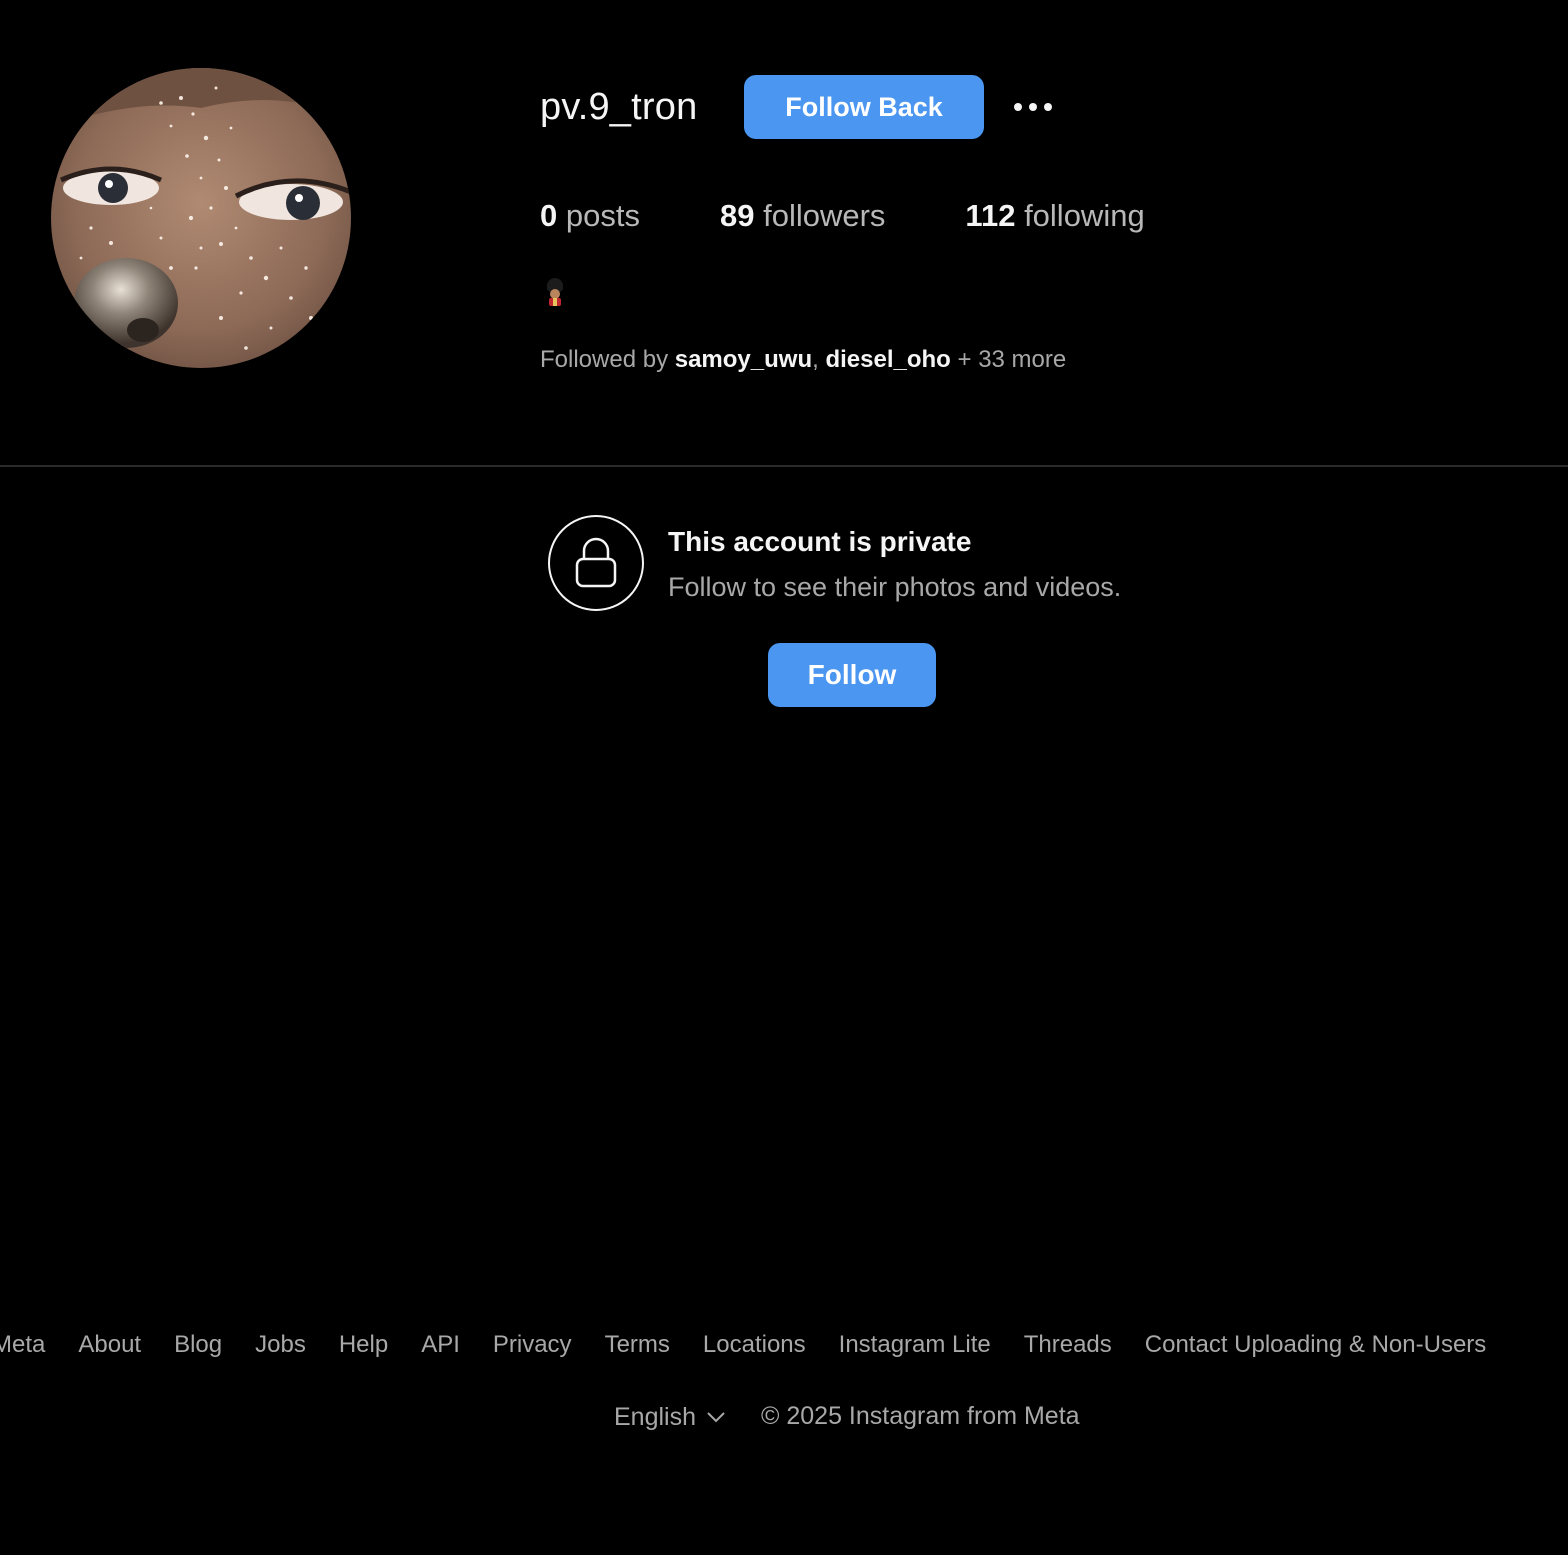  What do you see at coordinates (198, 1345) in the screenshot?
I see `footer-link-blog: Blog` at bounding box center [198, 1345].